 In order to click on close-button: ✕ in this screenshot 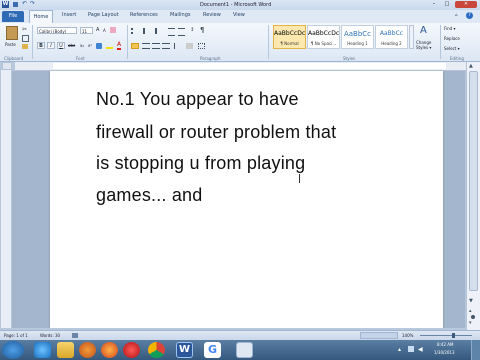, I will do `click(466, 4)`.